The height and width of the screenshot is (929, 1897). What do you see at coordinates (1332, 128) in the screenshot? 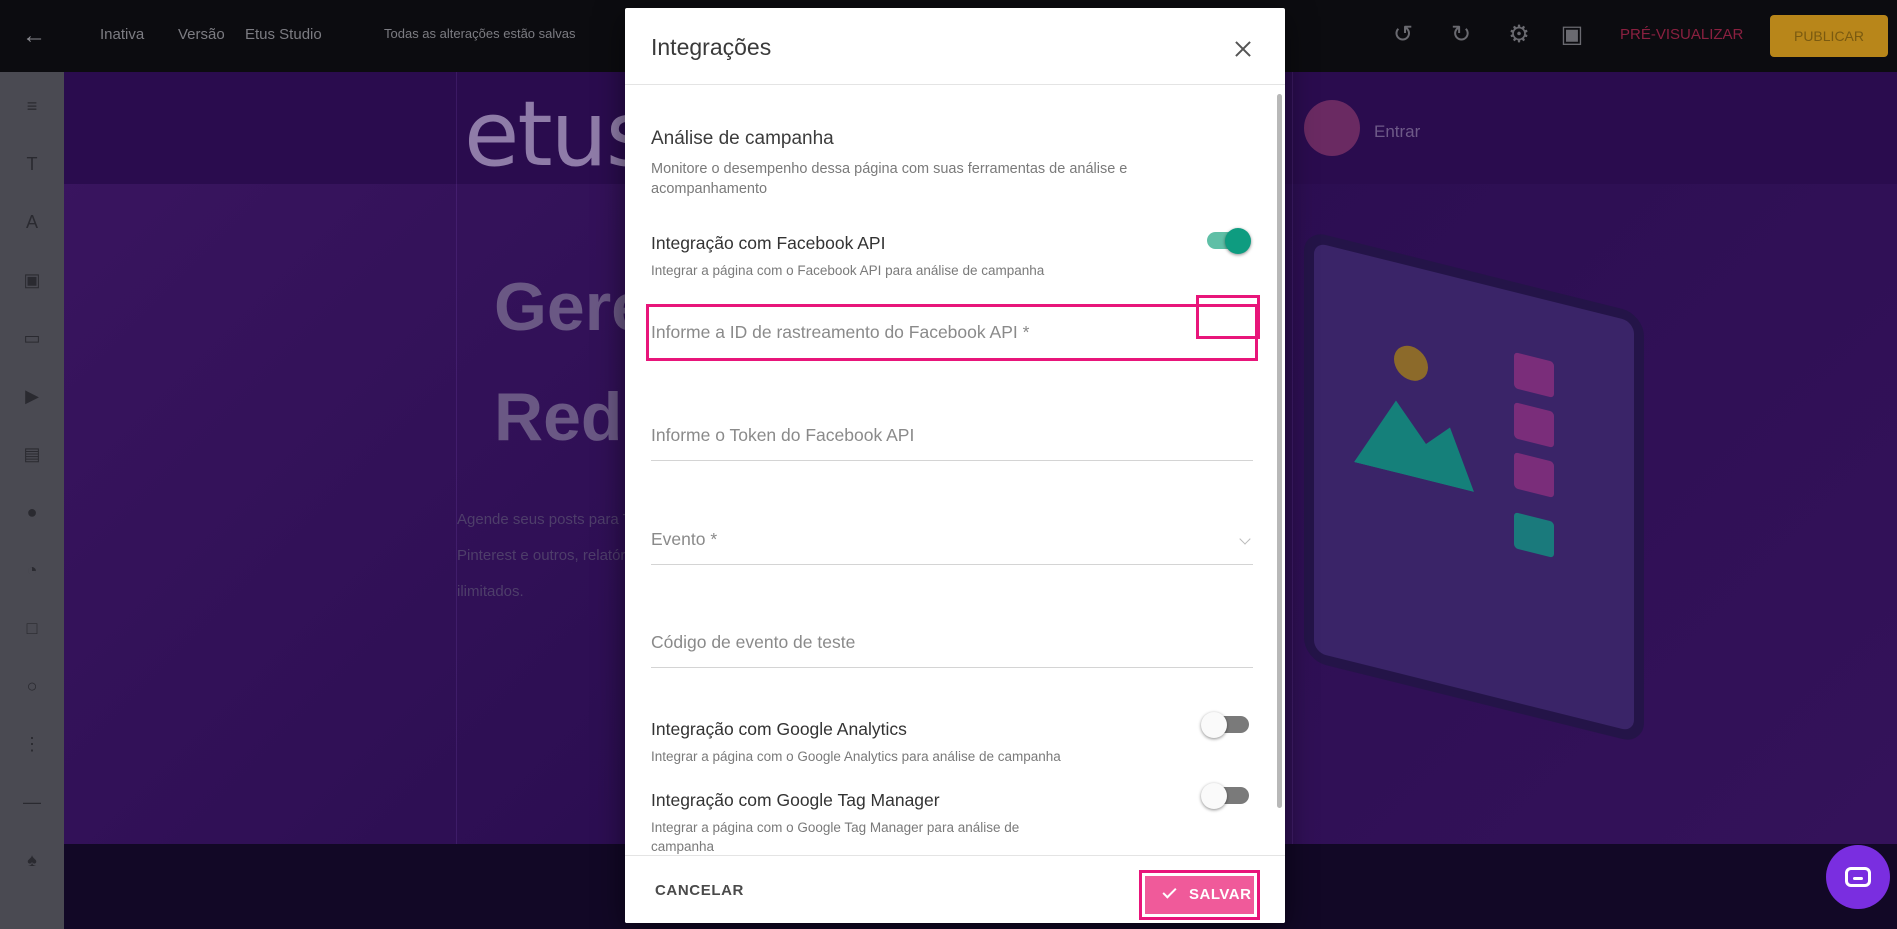
I see `page-menu-badge` at bounding box center [1332, 128].